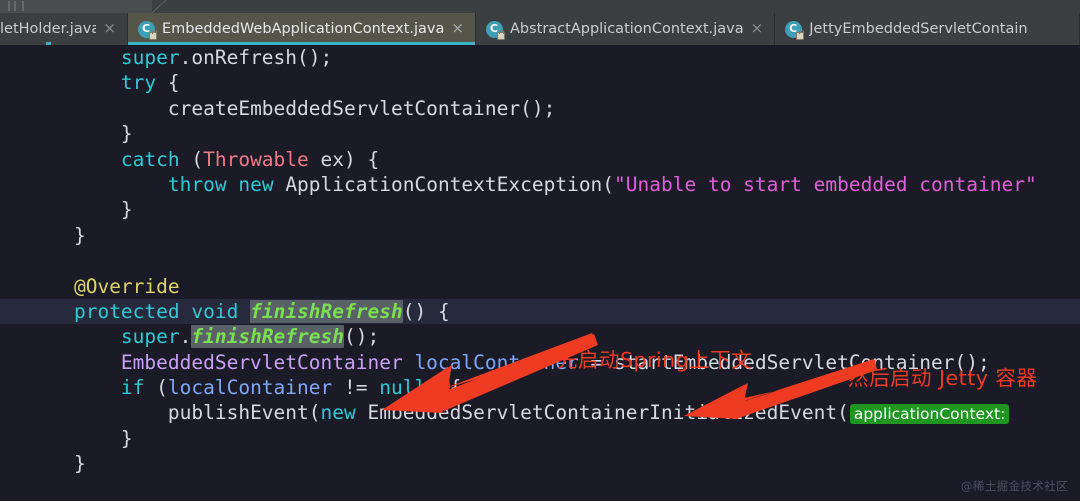 Image resolution: width=1080 pixels, height=501 pixels. What do you see at coordinates (126, 311) in the screenshot?
I see `code-token: protected` at bounding box center [126, 311].